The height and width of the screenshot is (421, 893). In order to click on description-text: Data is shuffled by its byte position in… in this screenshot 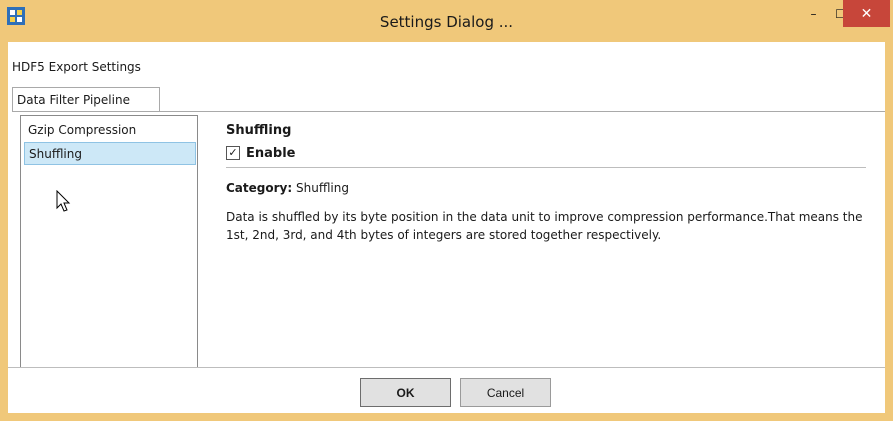, I will do `click(544, 226)`.